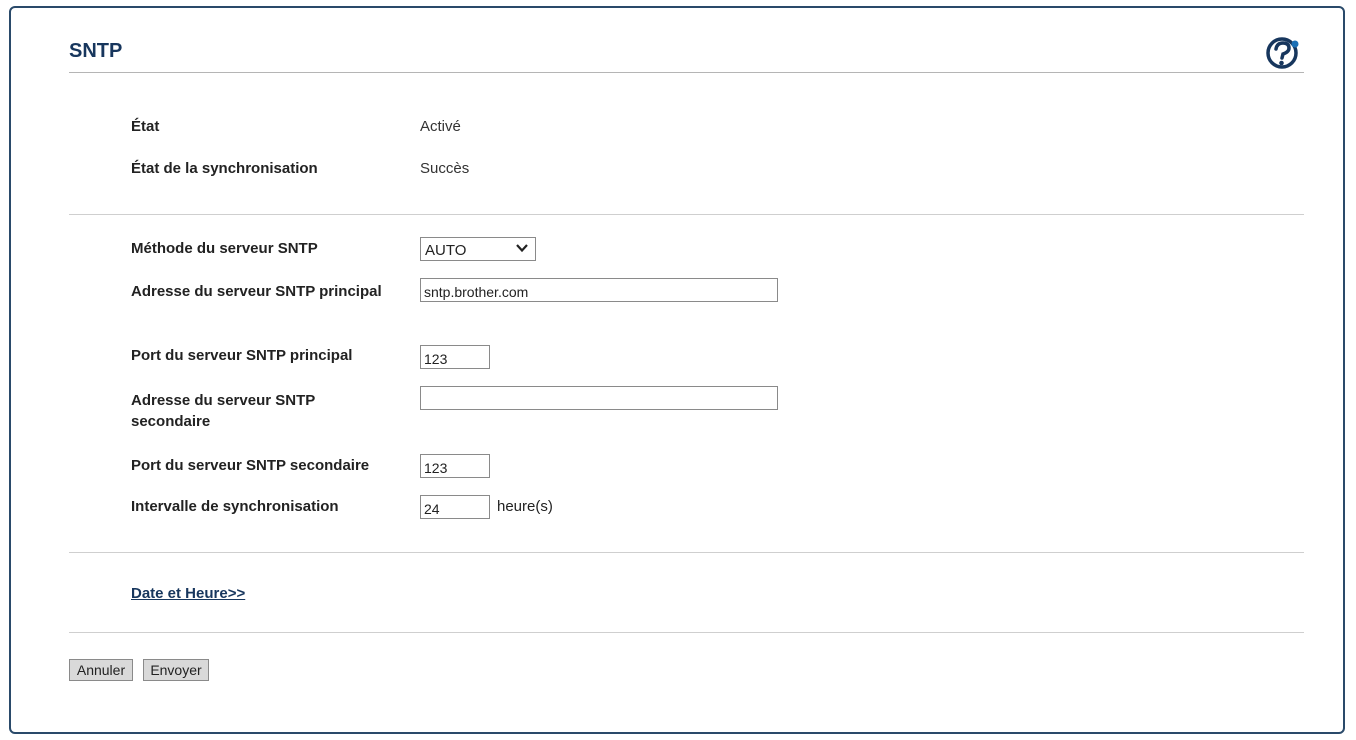  What do you see at coordinates (145, 126) in the screenshot?
I see `state-label: État` at bounding box center [145, 126].